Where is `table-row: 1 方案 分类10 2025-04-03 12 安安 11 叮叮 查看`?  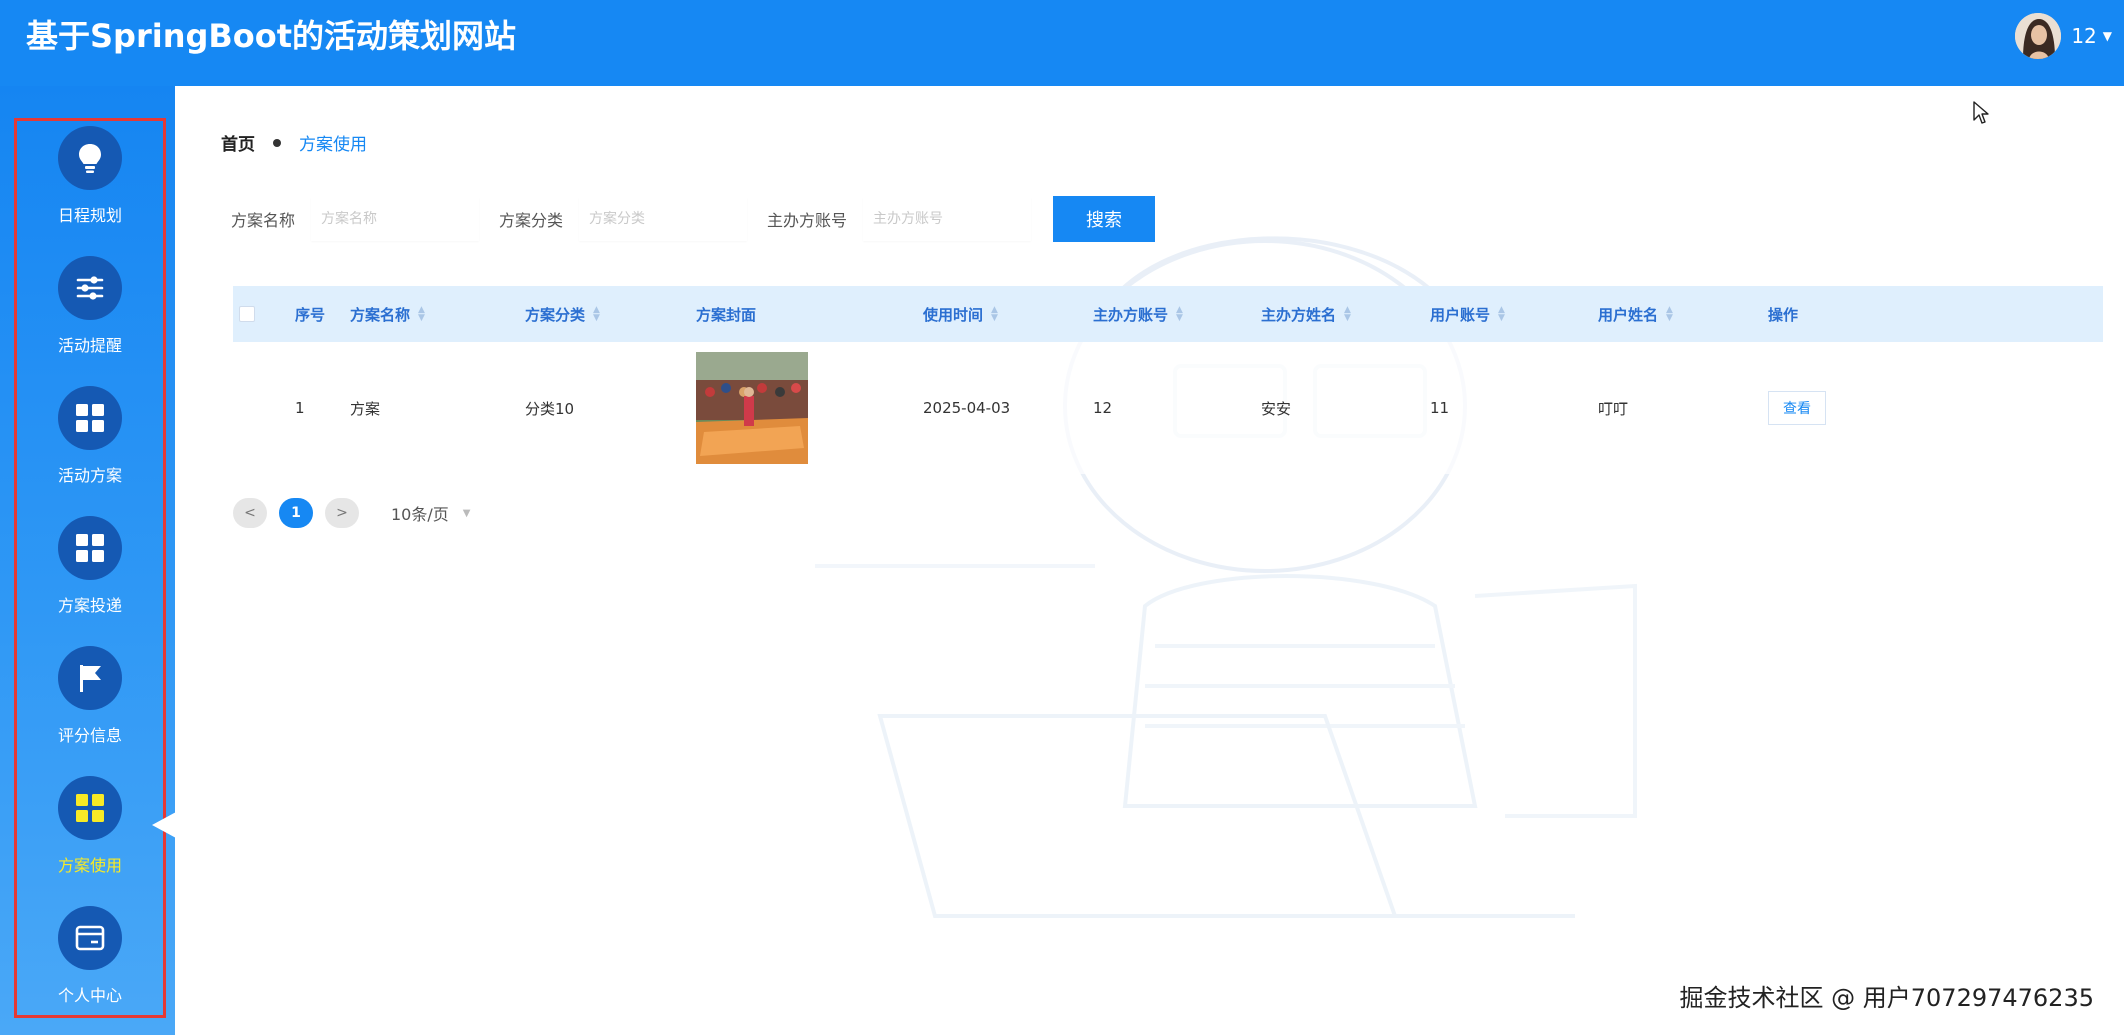 table-row: 1 方案 分类10 2025-04-03 12 安安 11 叮叮 查看 is located at coordinates (1168, 408).